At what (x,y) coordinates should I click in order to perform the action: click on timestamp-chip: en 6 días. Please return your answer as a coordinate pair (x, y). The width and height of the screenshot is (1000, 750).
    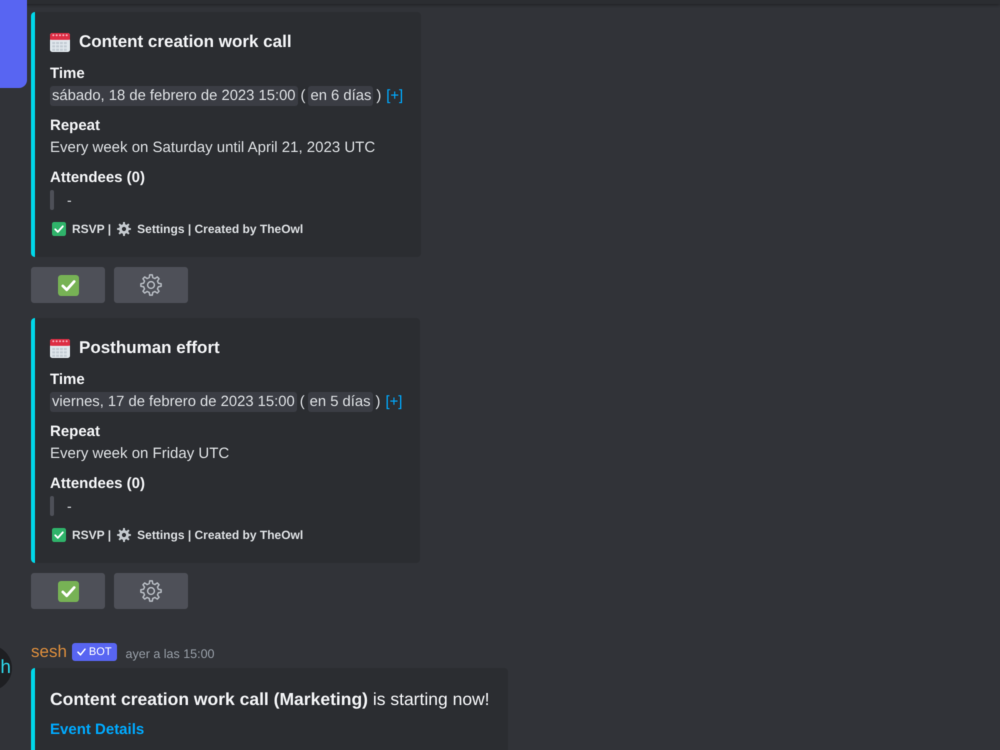
    Looking at the image, I should click on (341, 96).